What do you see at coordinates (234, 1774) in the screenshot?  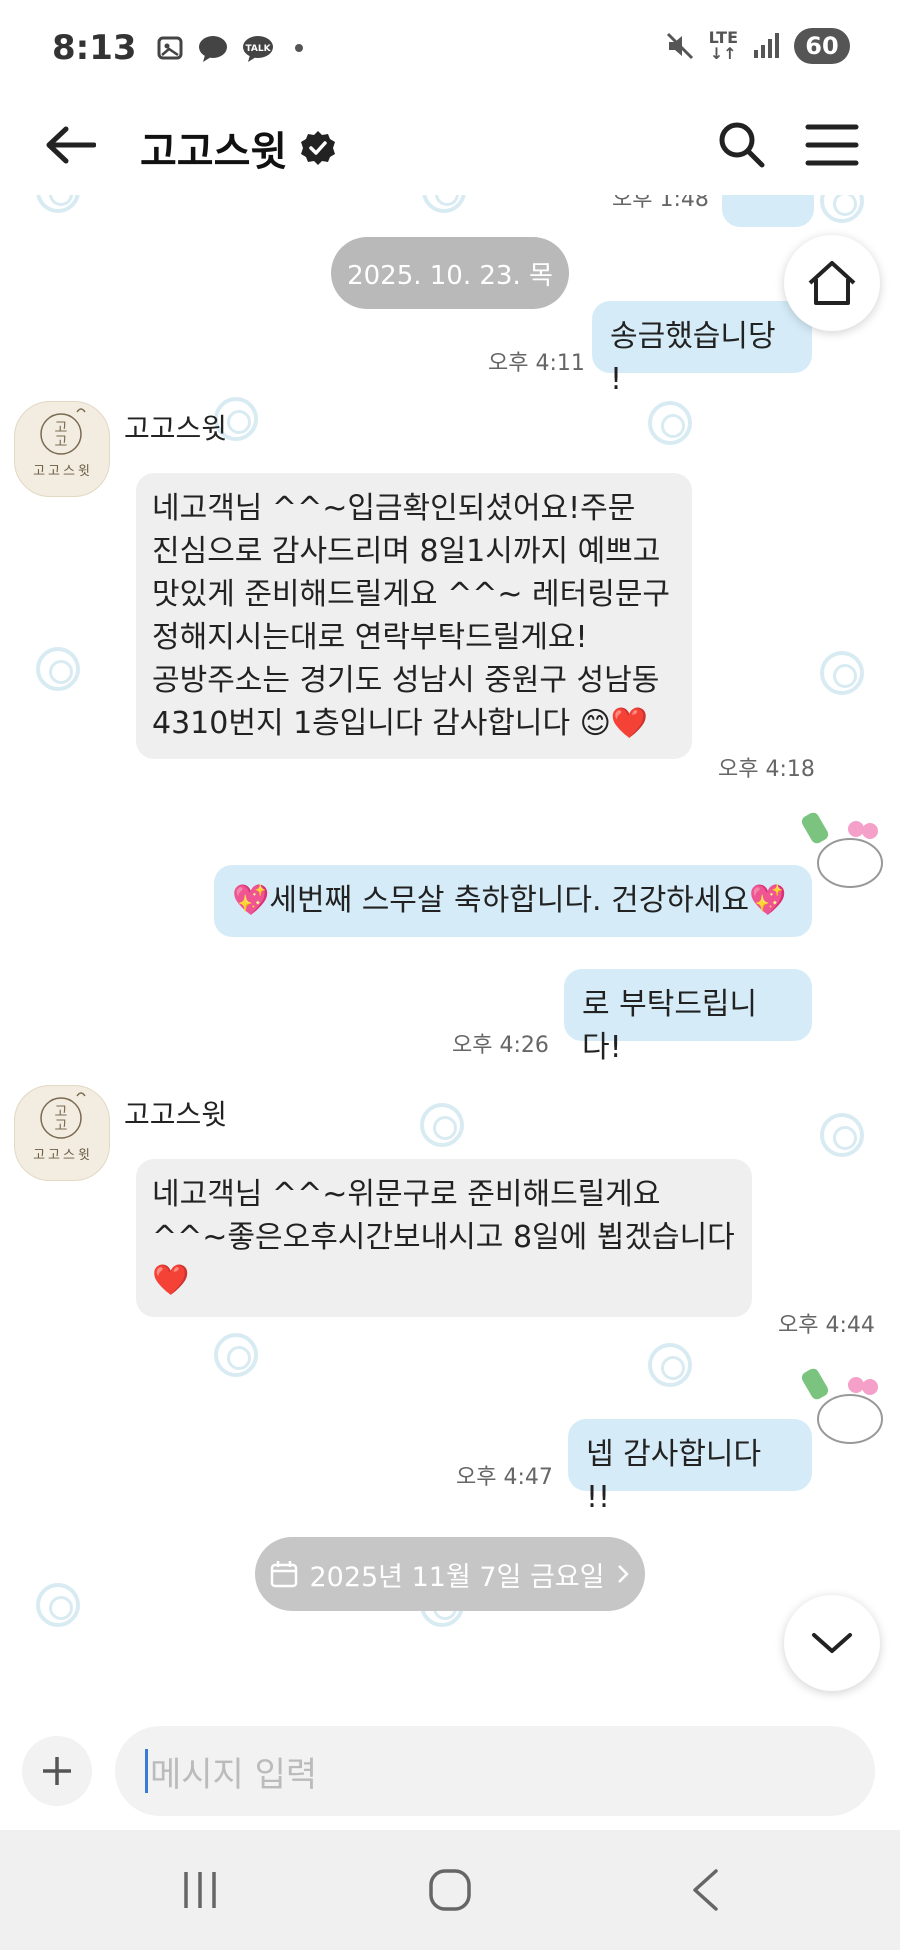 I see `message-input-placeholder: 메시지 입력` at bounding box center [234, 1774].